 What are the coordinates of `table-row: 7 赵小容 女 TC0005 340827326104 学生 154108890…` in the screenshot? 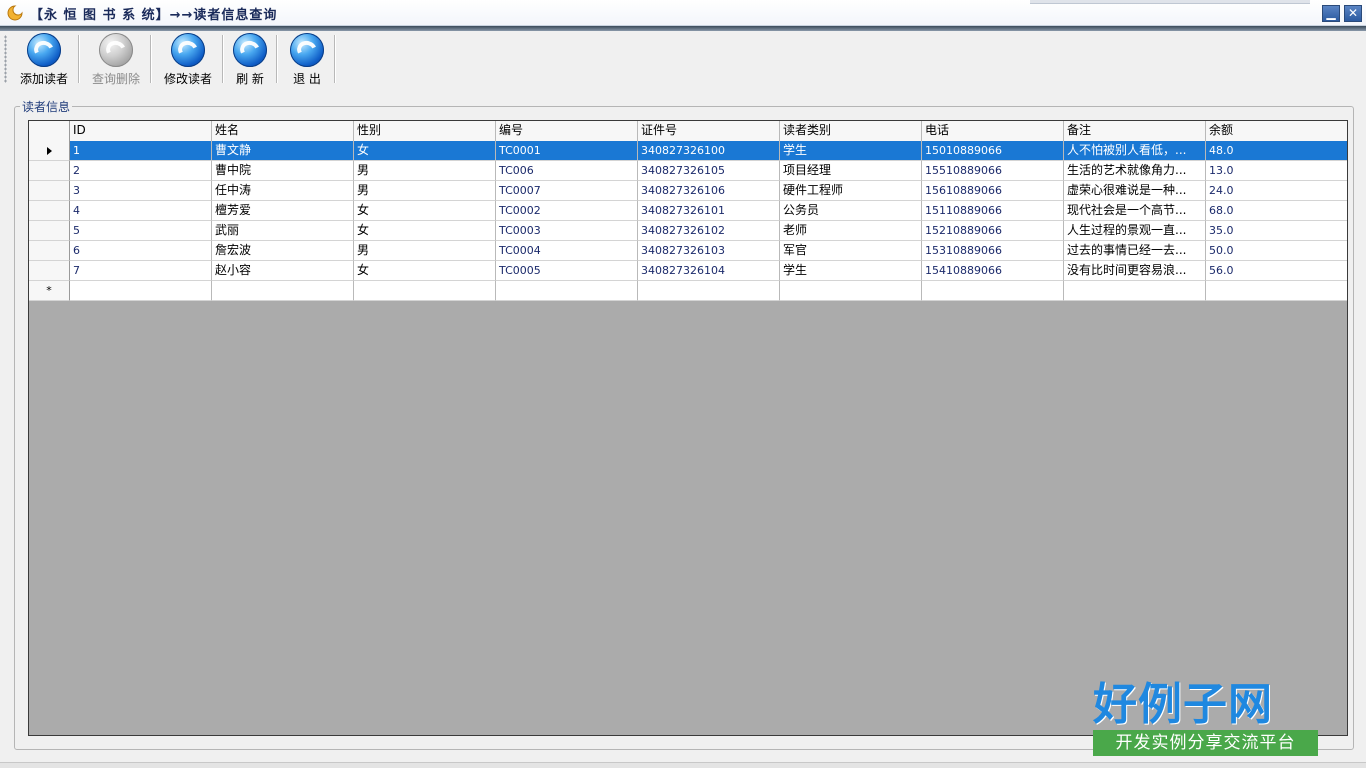 It's located at (688, 271).